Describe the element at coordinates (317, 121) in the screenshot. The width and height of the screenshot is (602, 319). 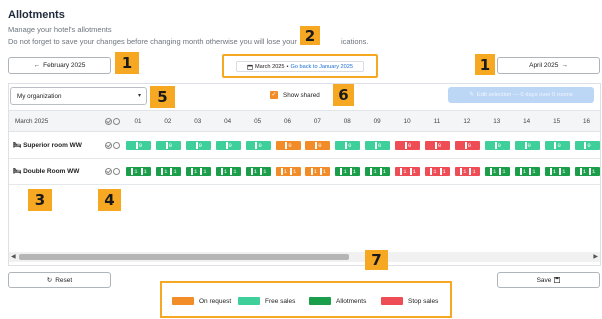
I see `day-header: 07` at that location.